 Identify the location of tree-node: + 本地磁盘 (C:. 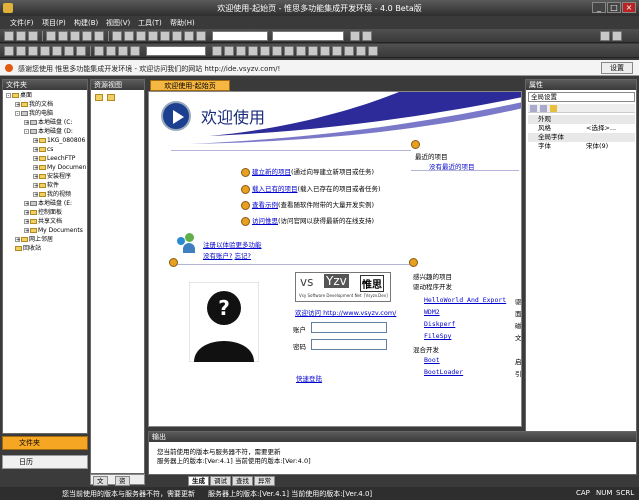
(48, 123).